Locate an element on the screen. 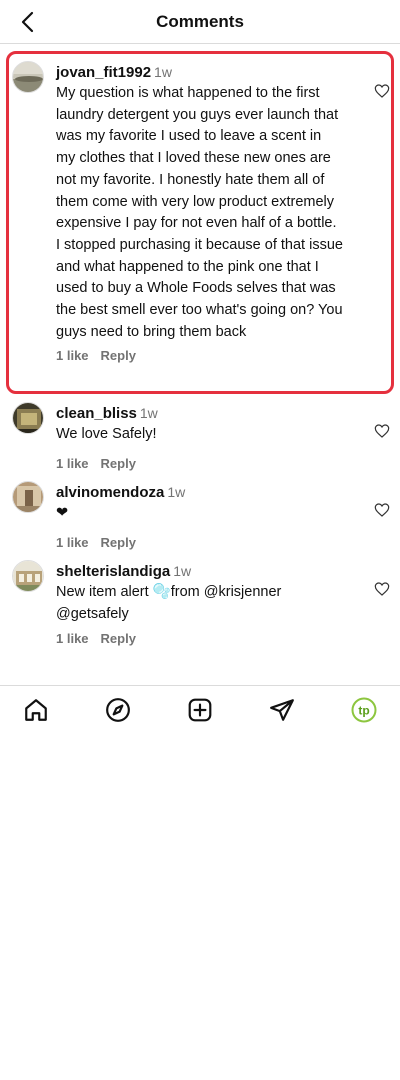 The width and height of the screenshot is (400, 1080). comment-username: clean_bliss is located at coordinates (96, 413).